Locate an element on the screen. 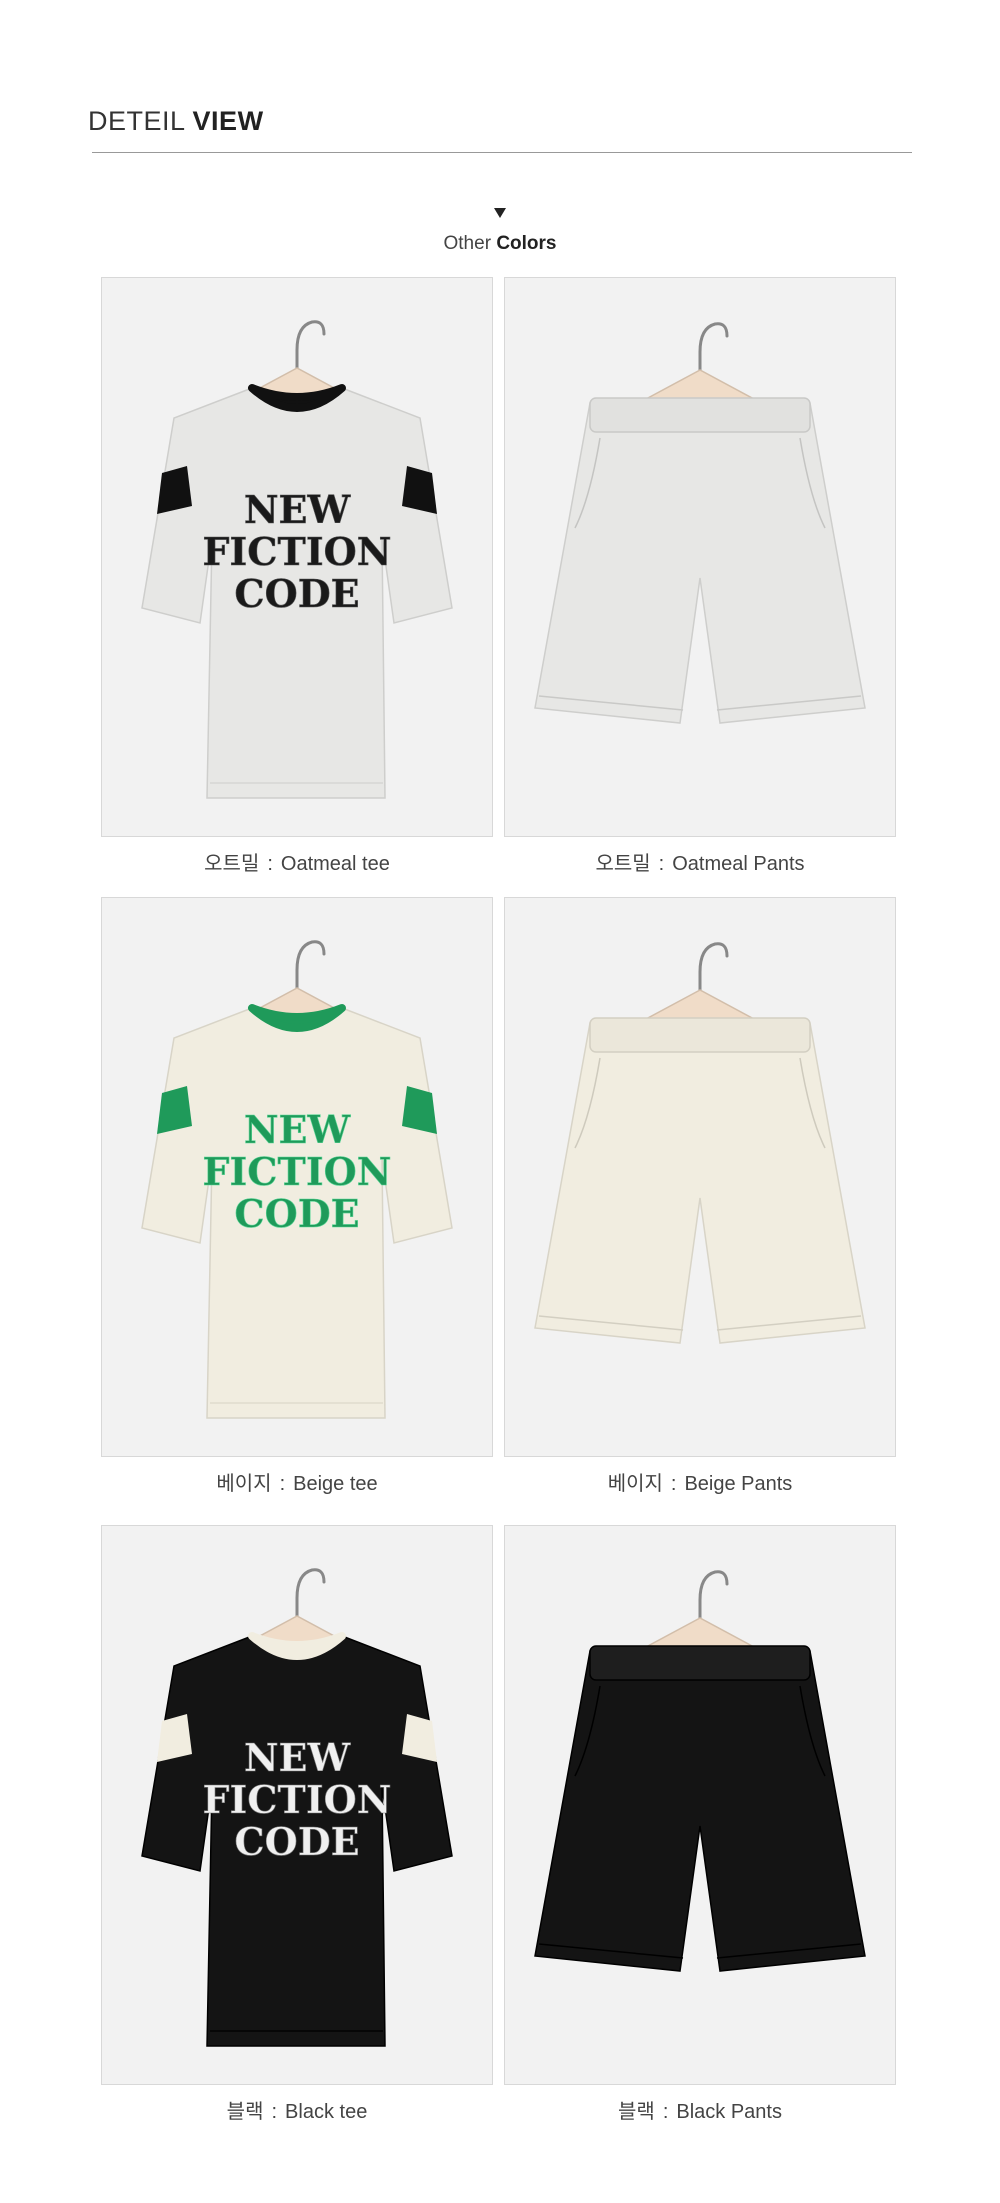  product-card-oatmeal-pants: 오트밀: Oatmeal Pants is located at coordinates (700, 576).